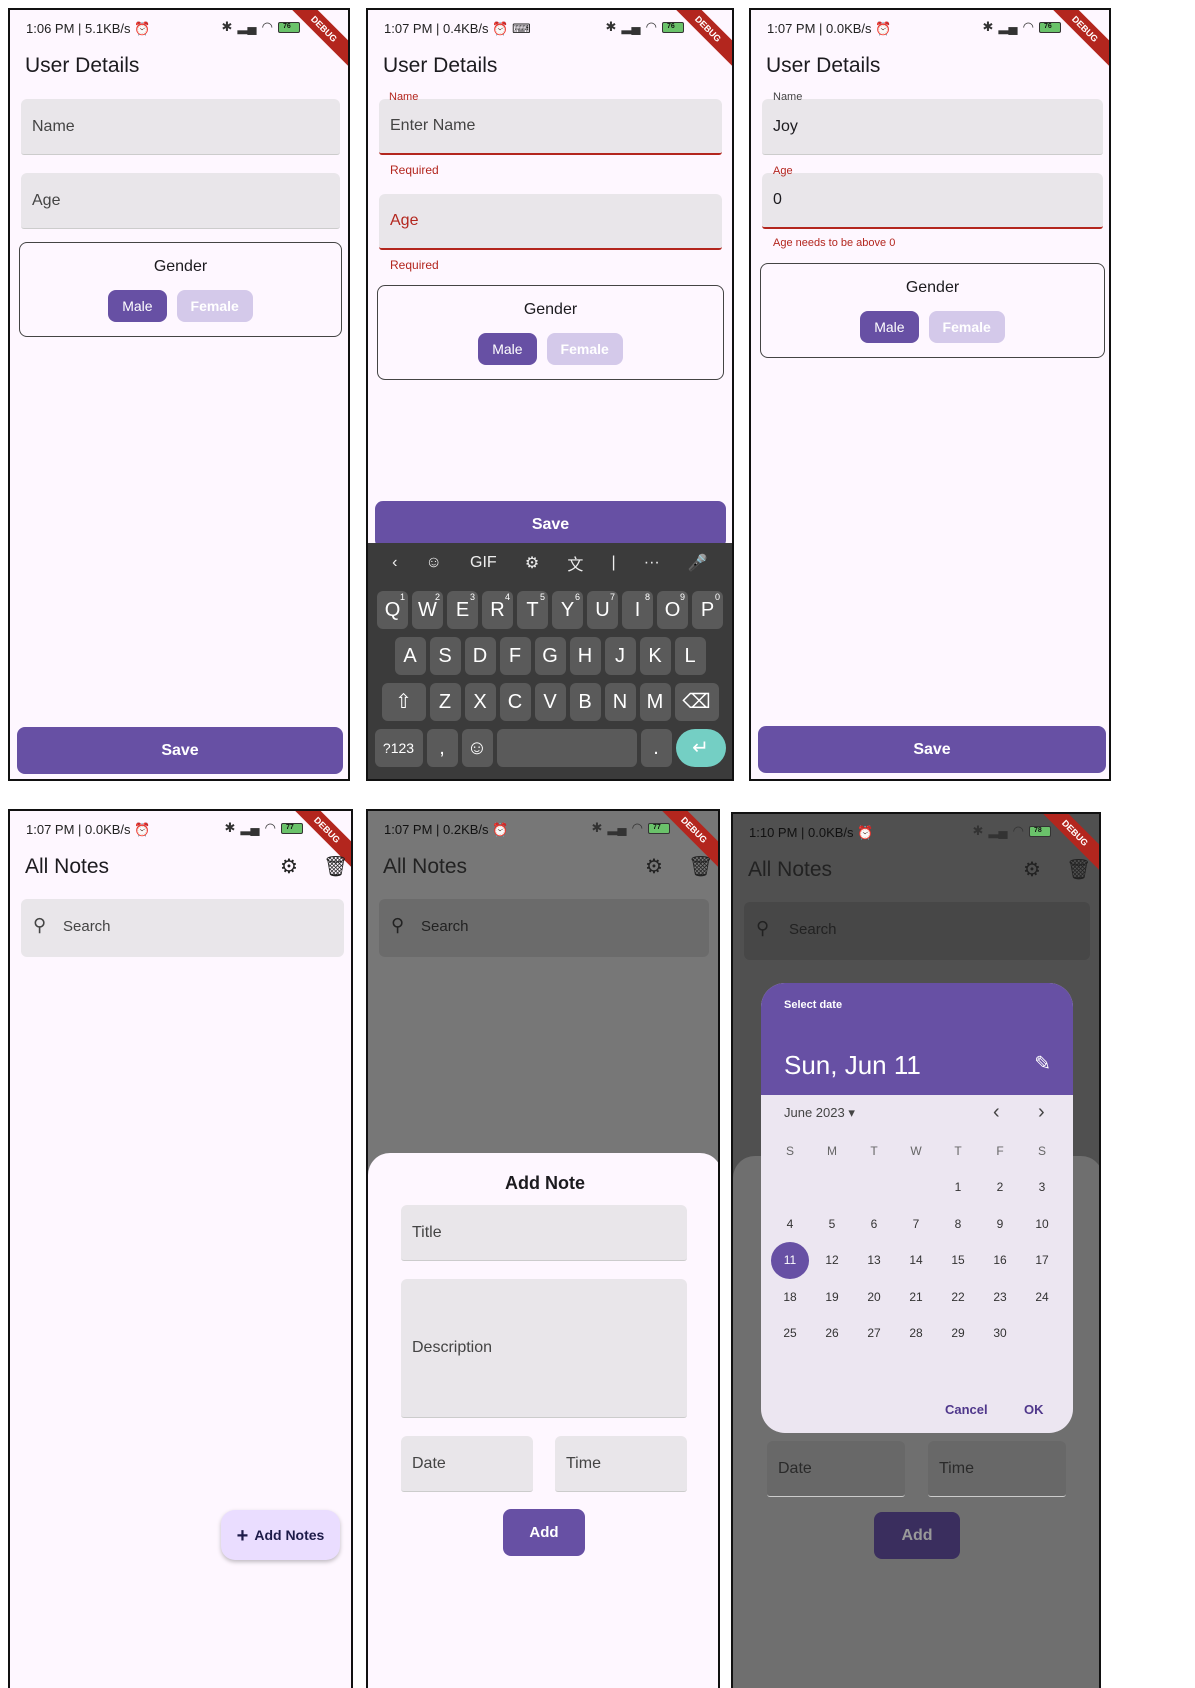 This screenshot has height=1688, width=1195. Describe the element at coordinates (874, 1333) in the screenshot. I see `calendar-day: 27` at that location.